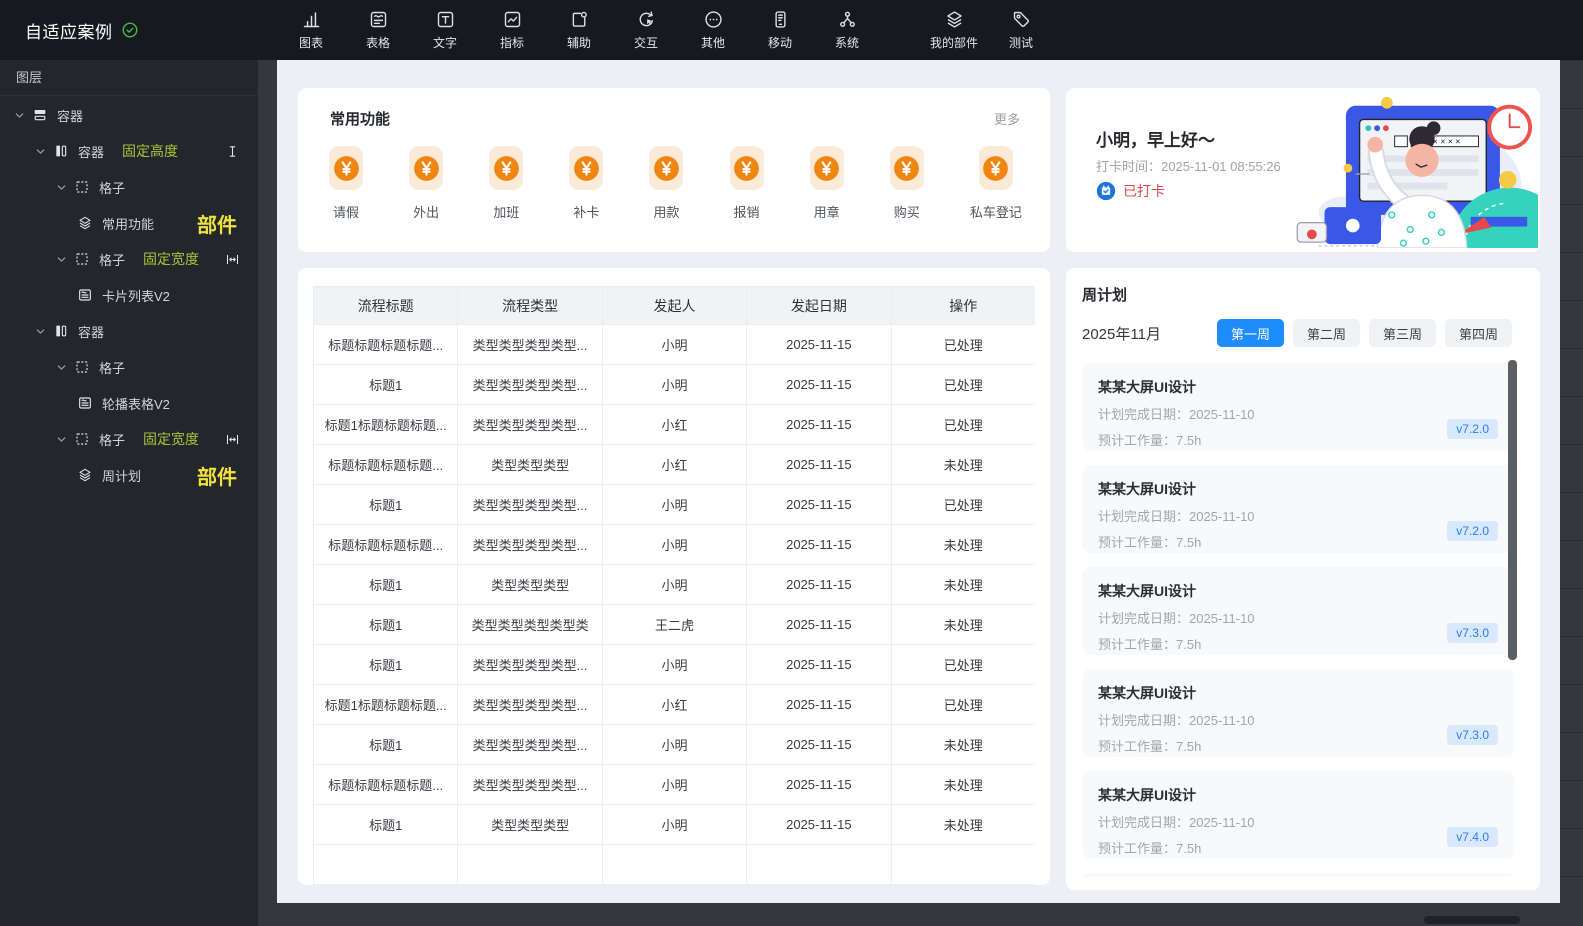 The image size is (1583, 926). Describe the element at coordinates (1326, 333) in the screenshot. I see `week-tab: 第二周` at that location.